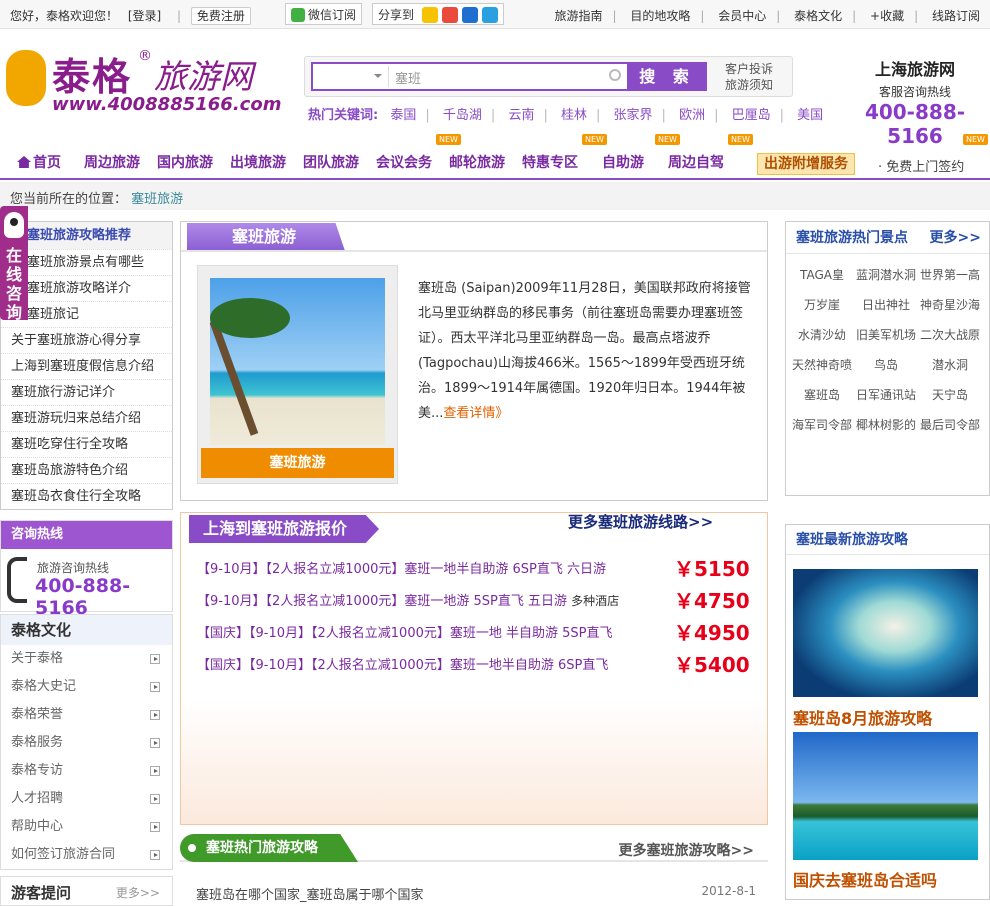 The width and height of the screenshot is (990, 906). Describe the element at coordinates (810, 115) in the screenshot. I see `hot-keyword: 美国` at that location.